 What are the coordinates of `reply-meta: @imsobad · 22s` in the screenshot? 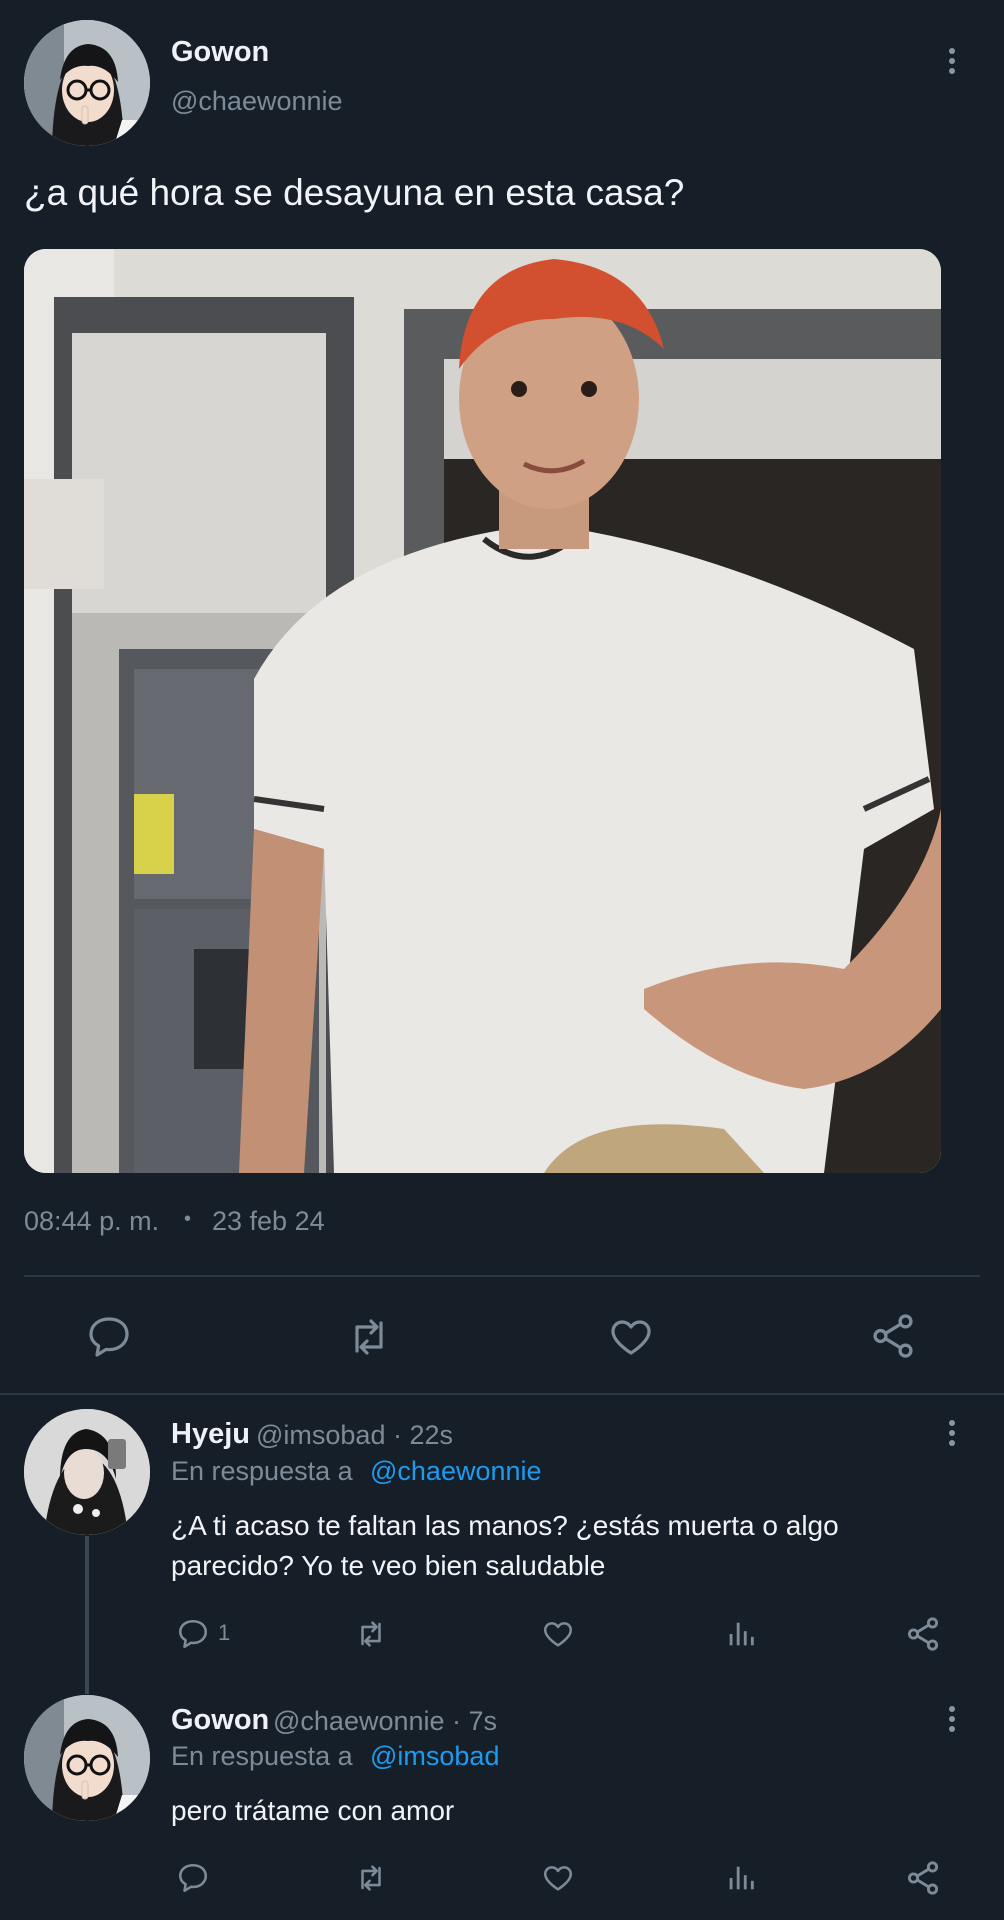 It's located at (354, 1435).